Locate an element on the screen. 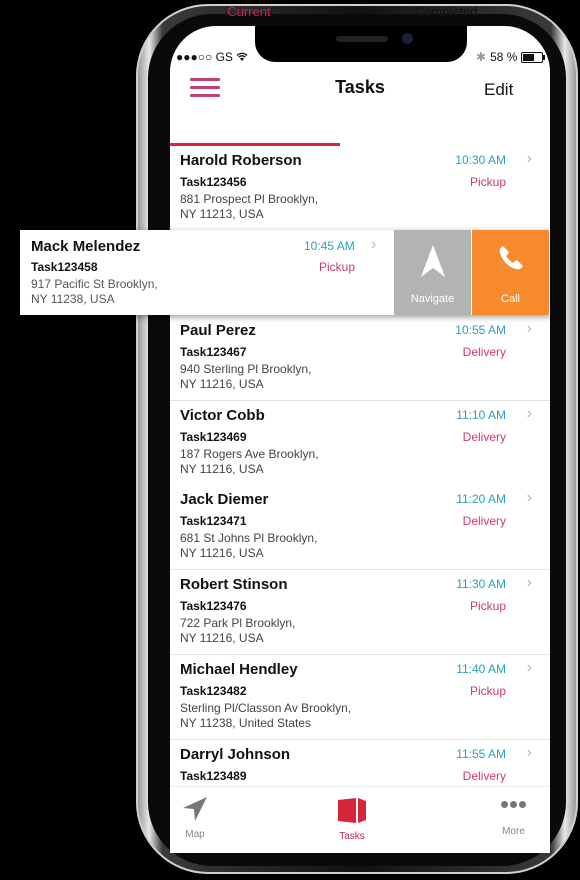 The image size is (580, 880). tab-bar-more: More is located at coordinates (513, 818).